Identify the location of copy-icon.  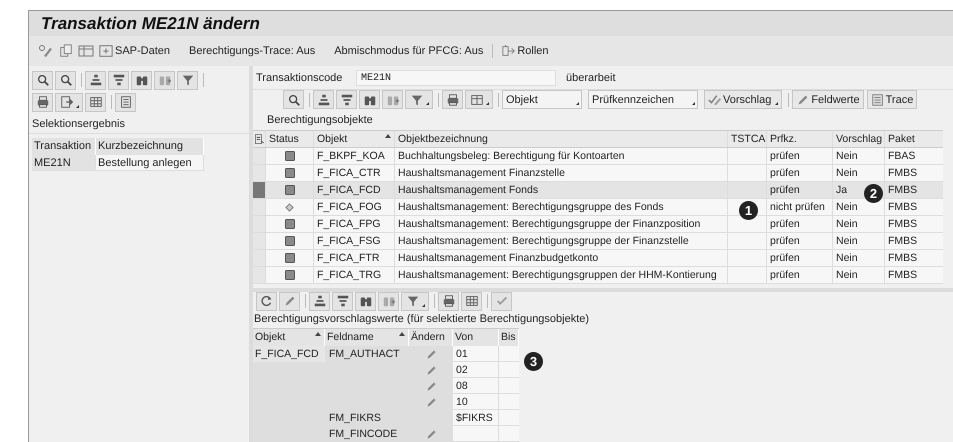
(66, 51).